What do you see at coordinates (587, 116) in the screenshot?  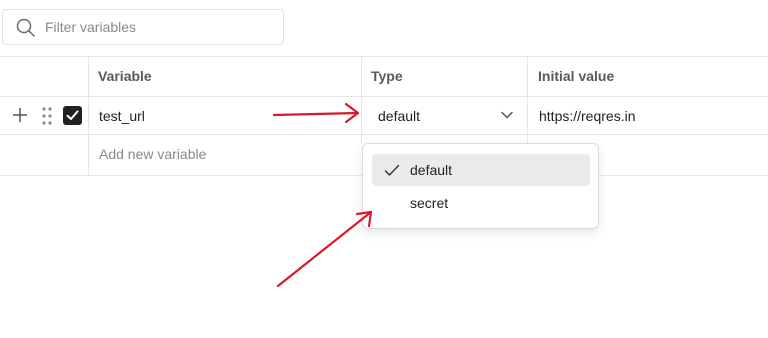 I see `initial-value-cell: https://reqres.in` at bounding box center [587, 116].